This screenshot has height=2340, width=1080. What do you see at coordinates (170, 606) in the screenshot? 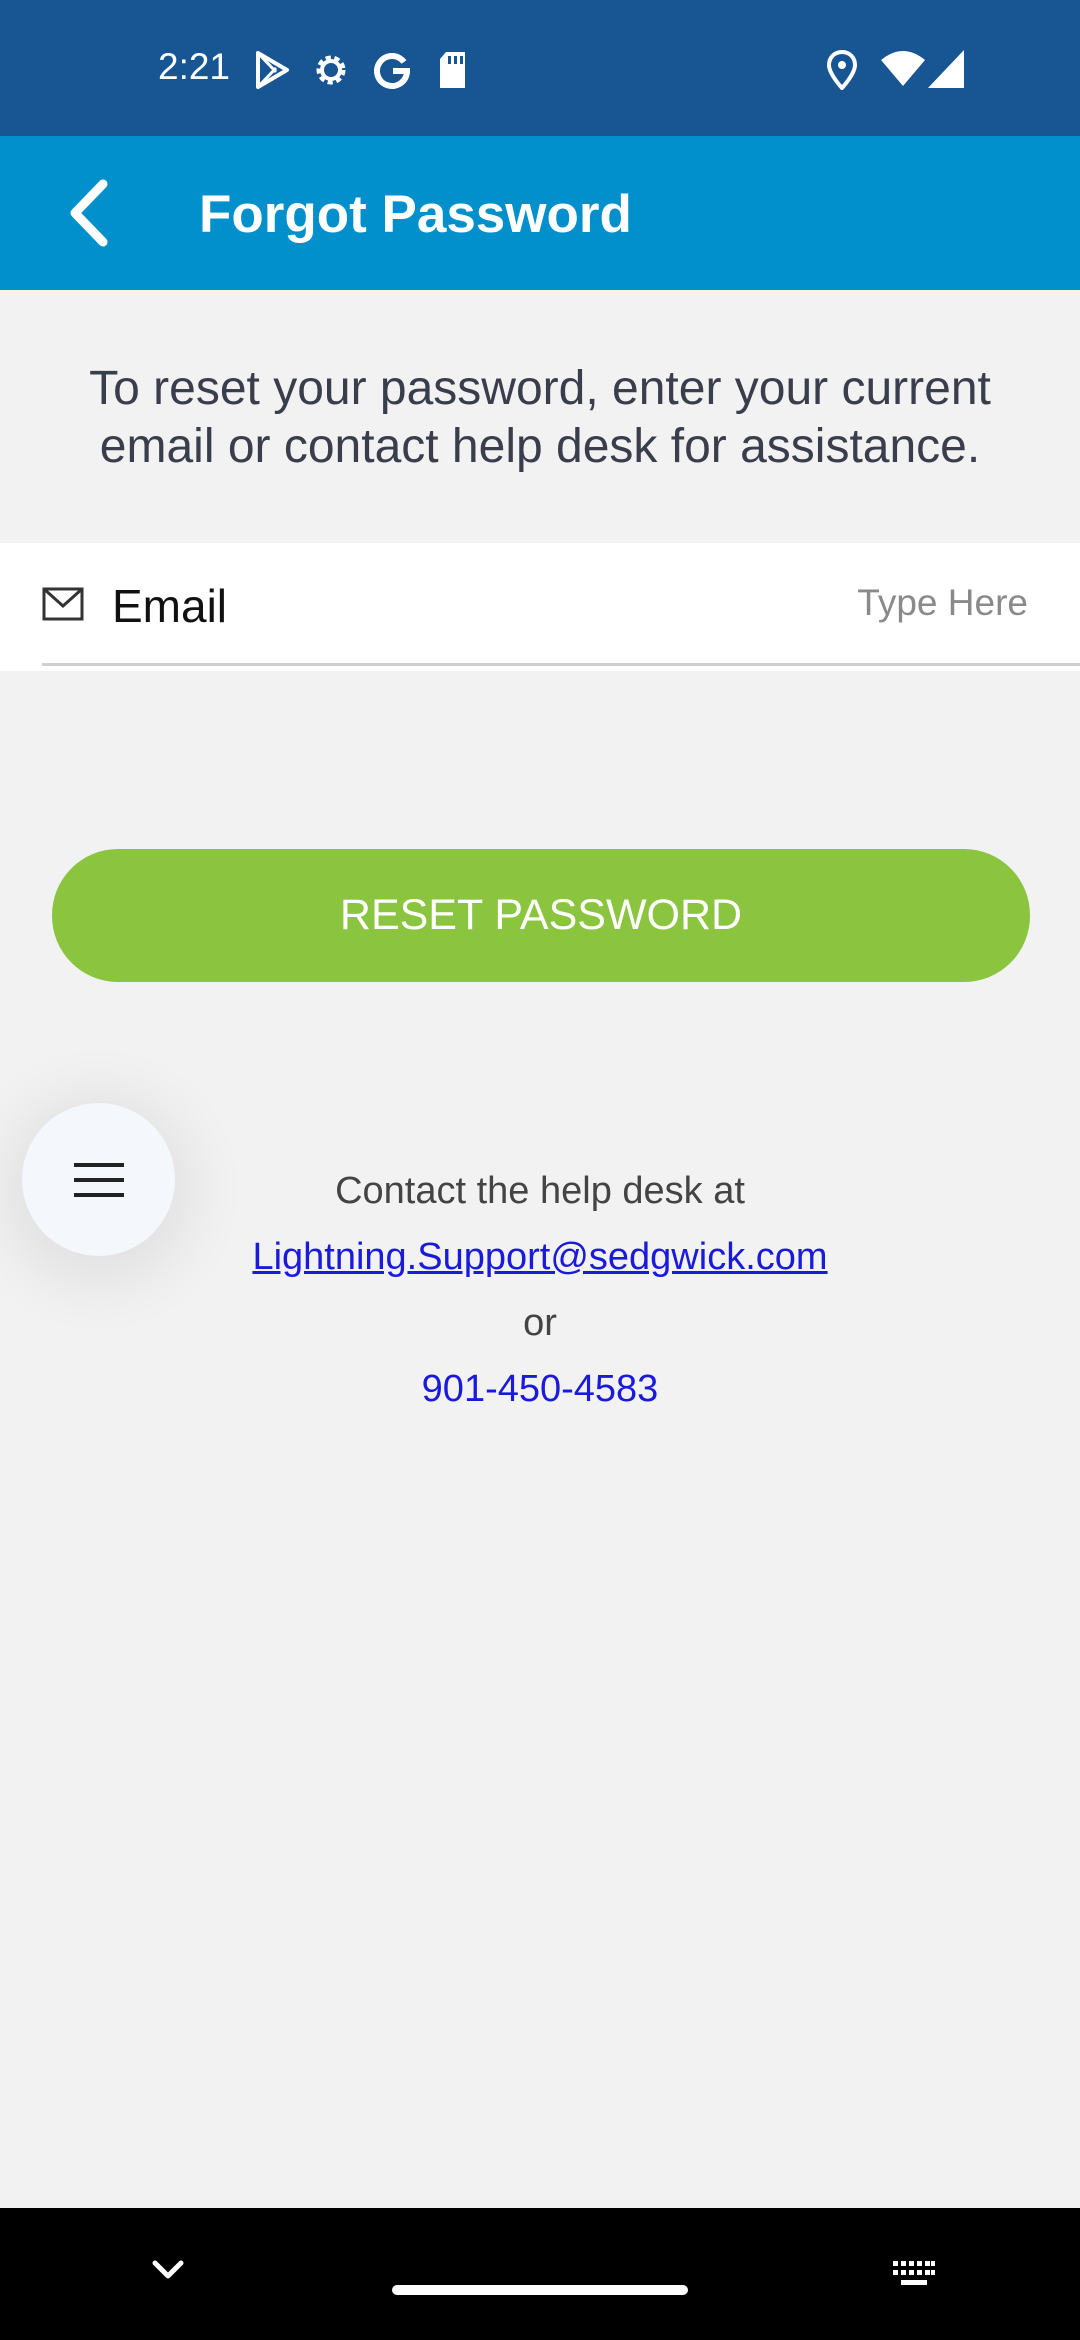
I see `email-label: Email` at bounding box center [170, 606].